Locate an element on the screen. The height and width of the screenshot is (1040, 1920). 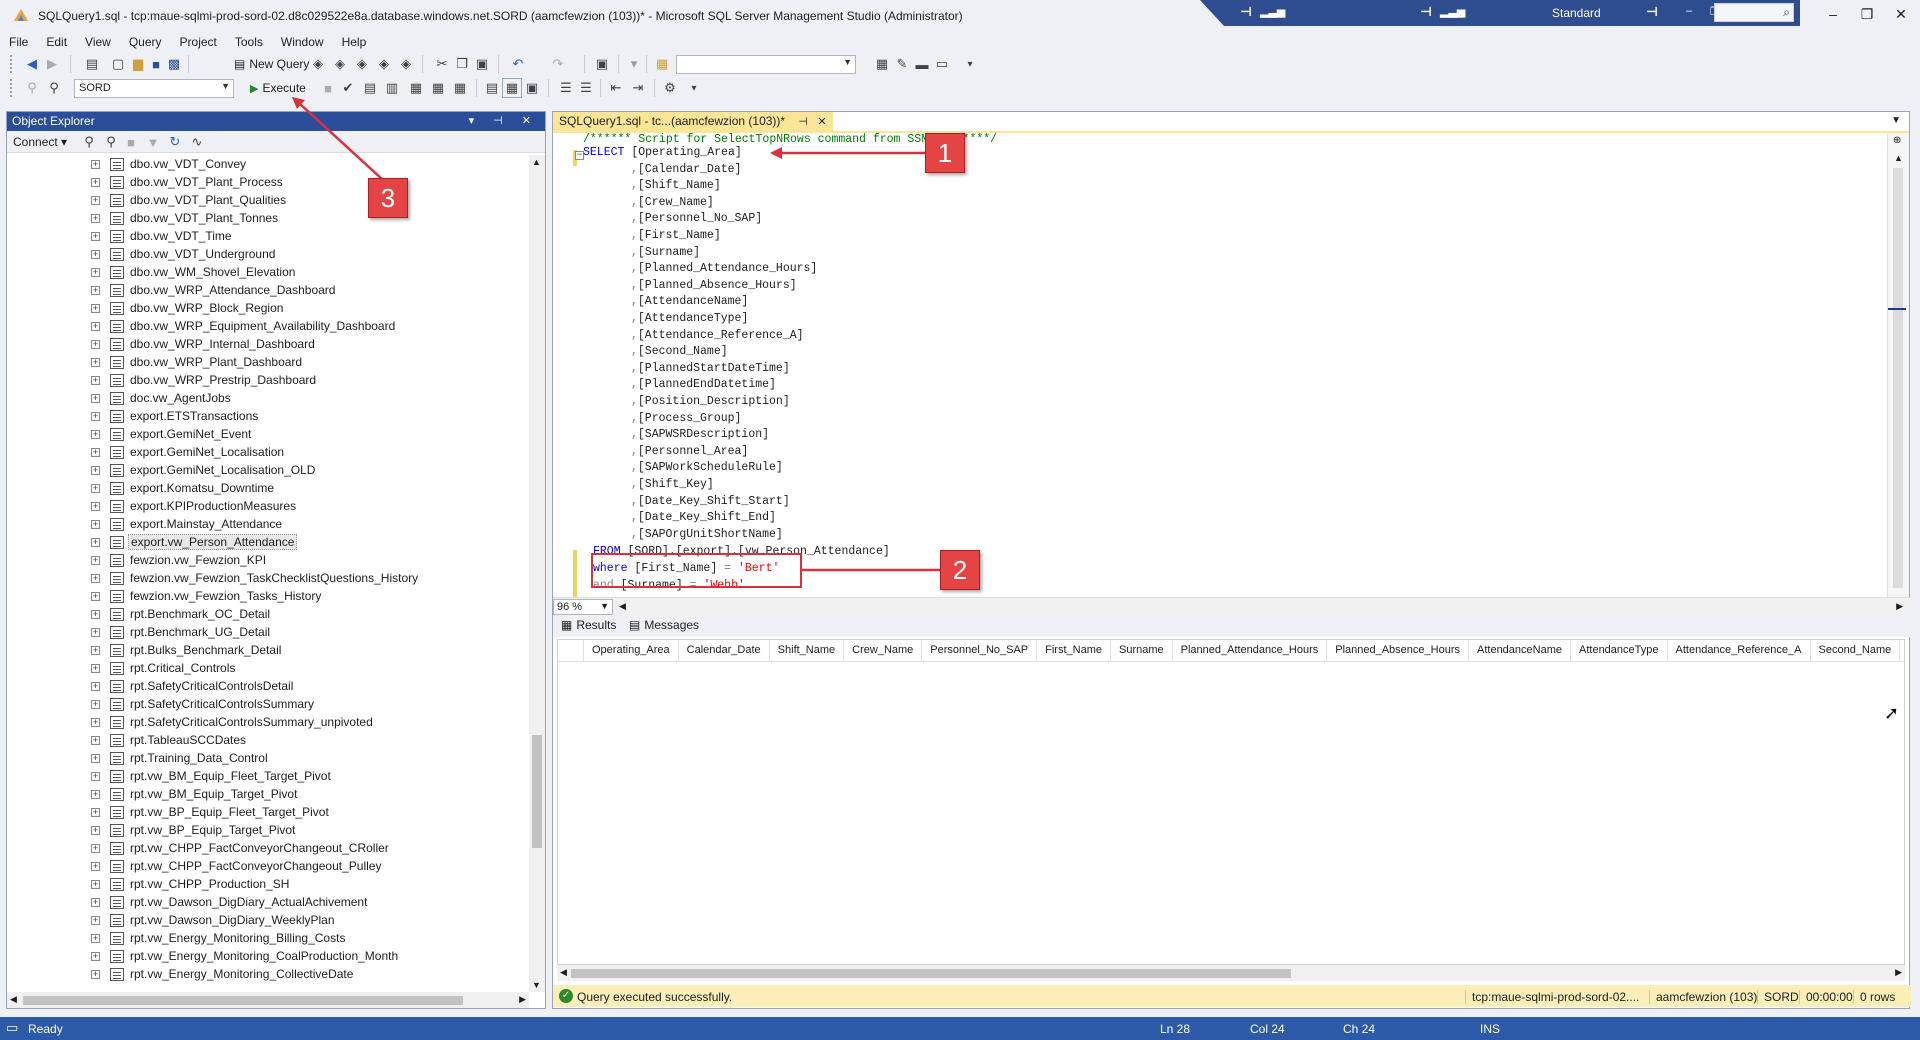
tree-item: + rpt.vw_CHPP_Production_SH is located at coordinates (268, 884).